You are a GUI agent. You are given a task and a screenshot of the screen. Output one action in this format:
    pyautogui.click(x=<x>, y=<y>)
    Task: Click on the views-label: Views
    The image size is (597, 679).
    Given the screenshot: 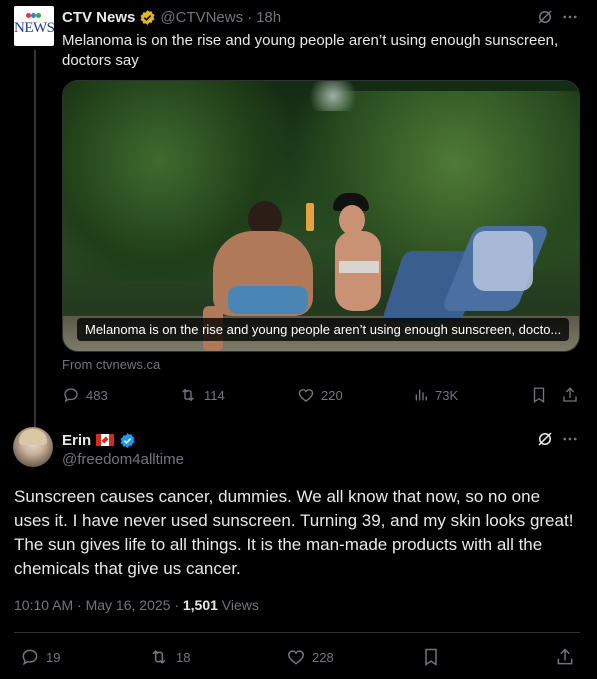 What is the action you would take?
    pyautogui.click(x=238, y=605)
    